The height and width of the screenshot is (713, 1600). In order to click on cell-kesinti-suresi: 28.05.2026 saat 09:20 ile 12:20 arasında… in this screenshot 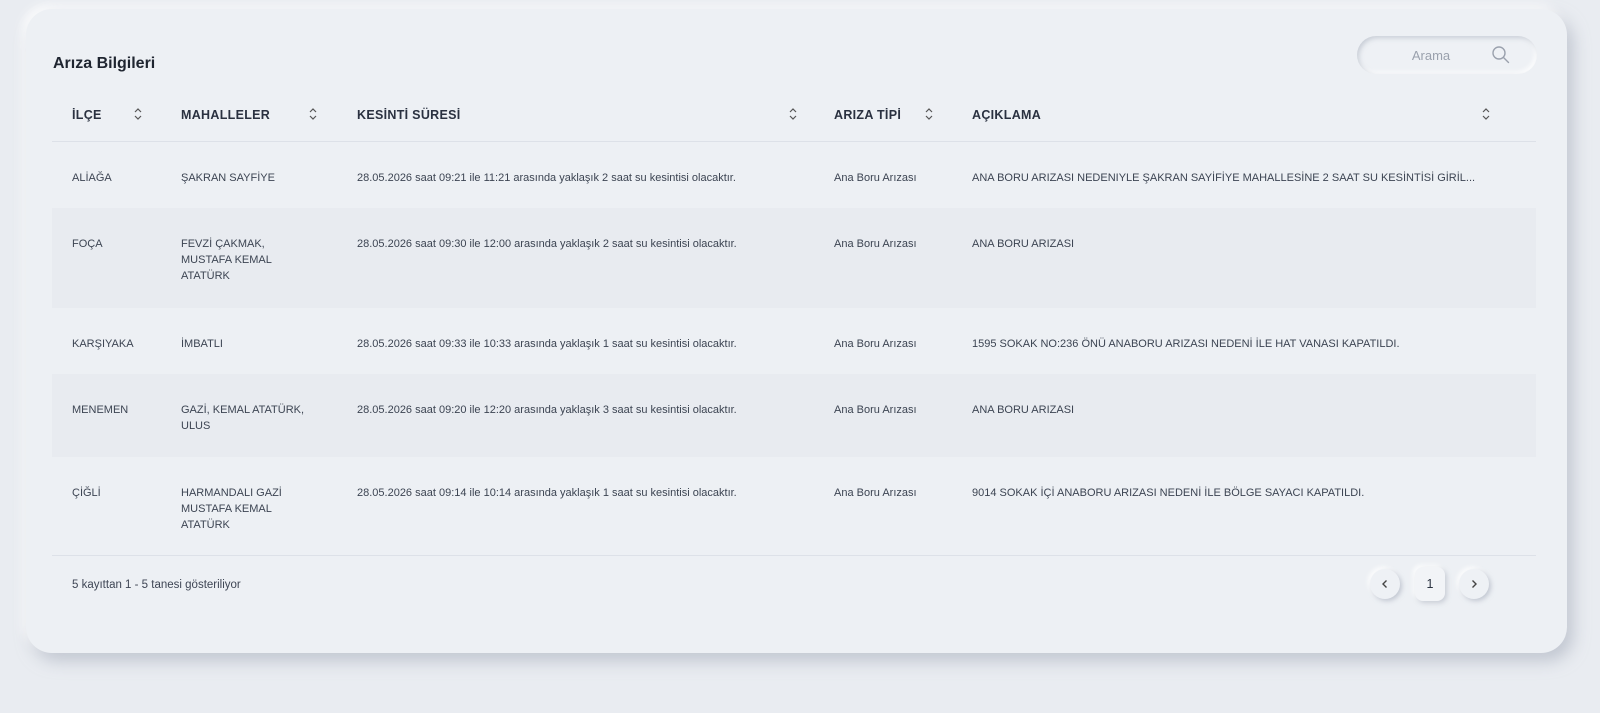, I will do `click(547, 410)`.